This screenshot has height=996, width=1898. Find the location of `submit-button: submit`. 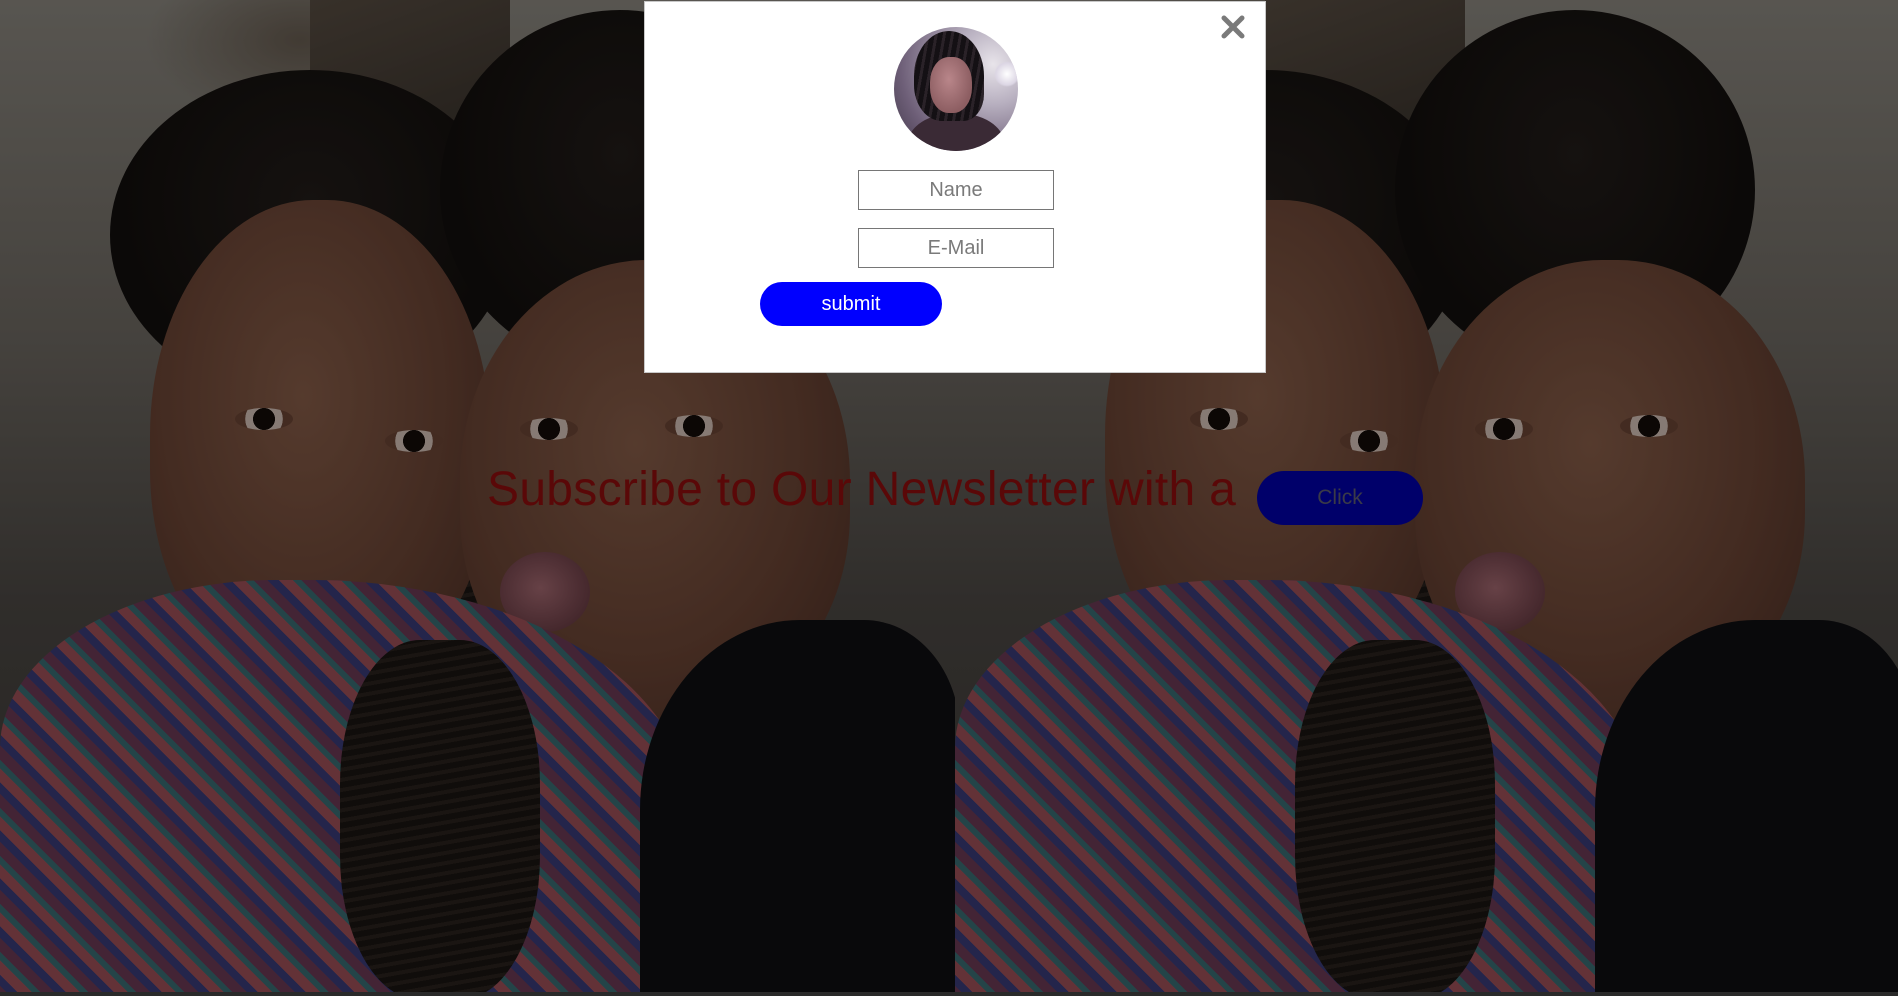

submit-button: submit is located at coordinates (851, 304).